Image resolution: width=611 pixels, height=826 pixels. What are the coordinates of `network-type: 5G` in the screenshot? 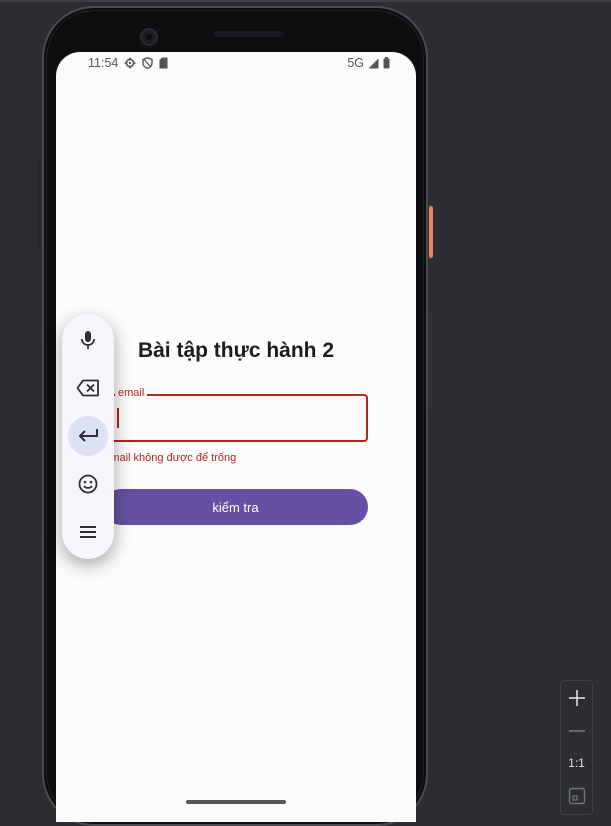 It's located at (355, 63).